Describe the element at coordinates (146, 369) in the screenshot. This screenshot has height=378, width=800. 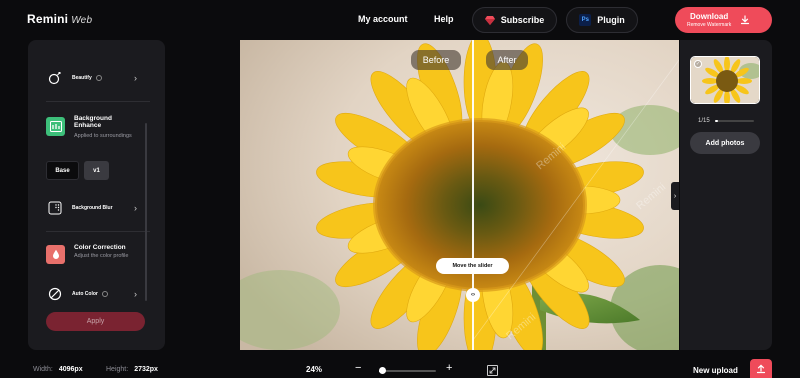
I see `height-value: 2732px` at that location.